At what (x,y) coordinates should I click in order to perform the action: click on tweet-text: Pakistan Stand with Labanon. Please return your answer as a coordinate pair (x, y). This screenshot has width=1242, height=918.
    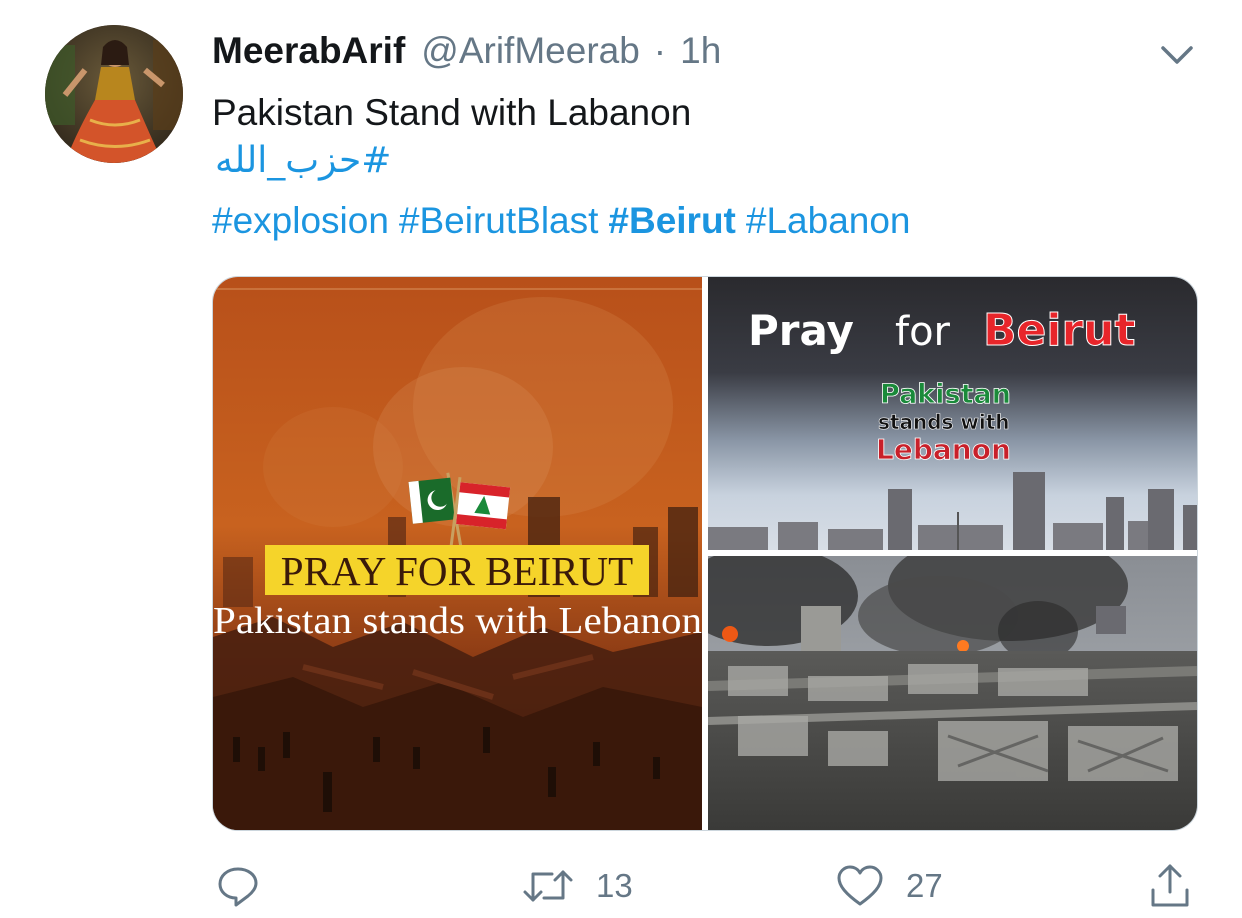
    Looking at the image, I should click on (452, 112).